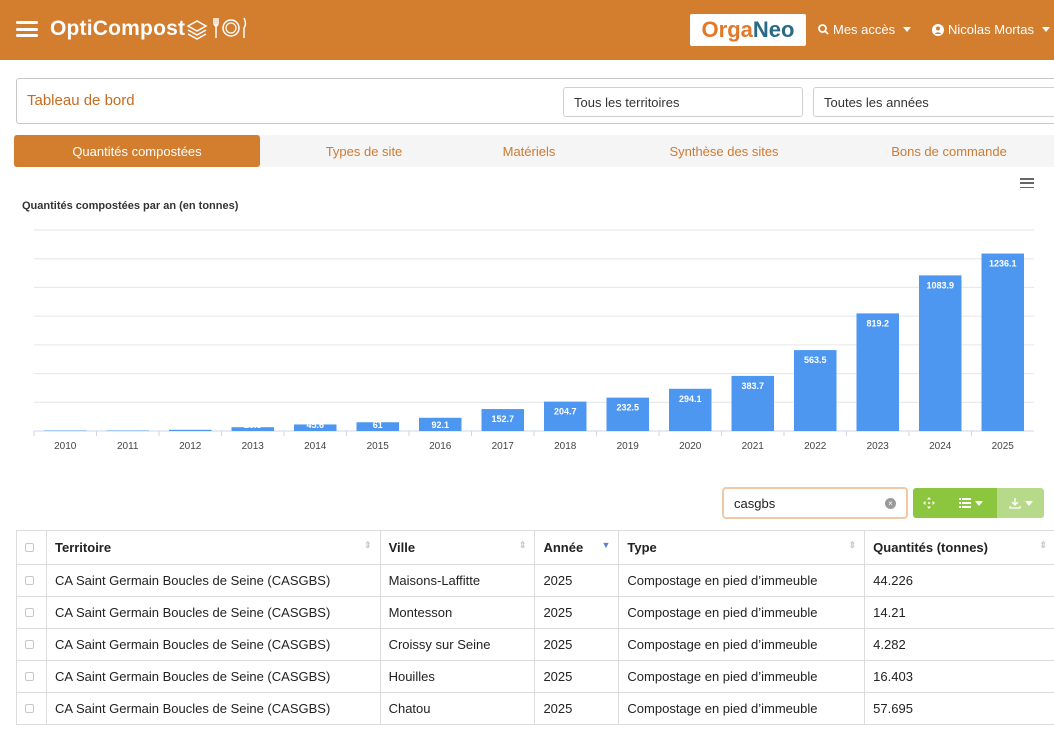  What do you see at coordinates (690, 399) in the screenshot?
I see `bar-value-label: 294.1` at bounding box center [690, 399].